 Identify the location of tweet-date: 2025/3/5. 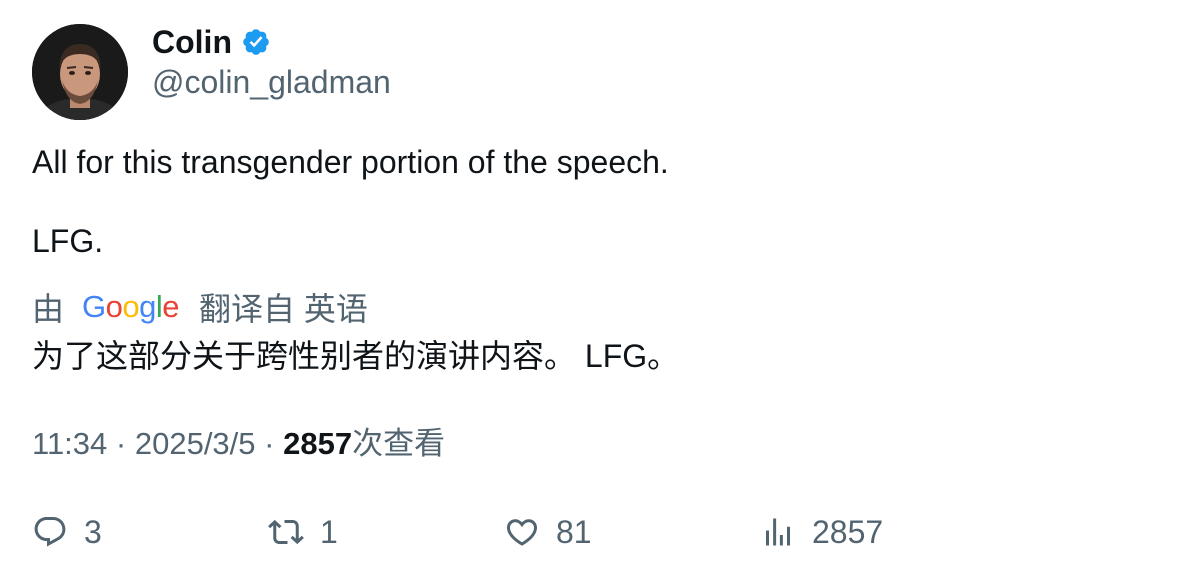
(195, 443).